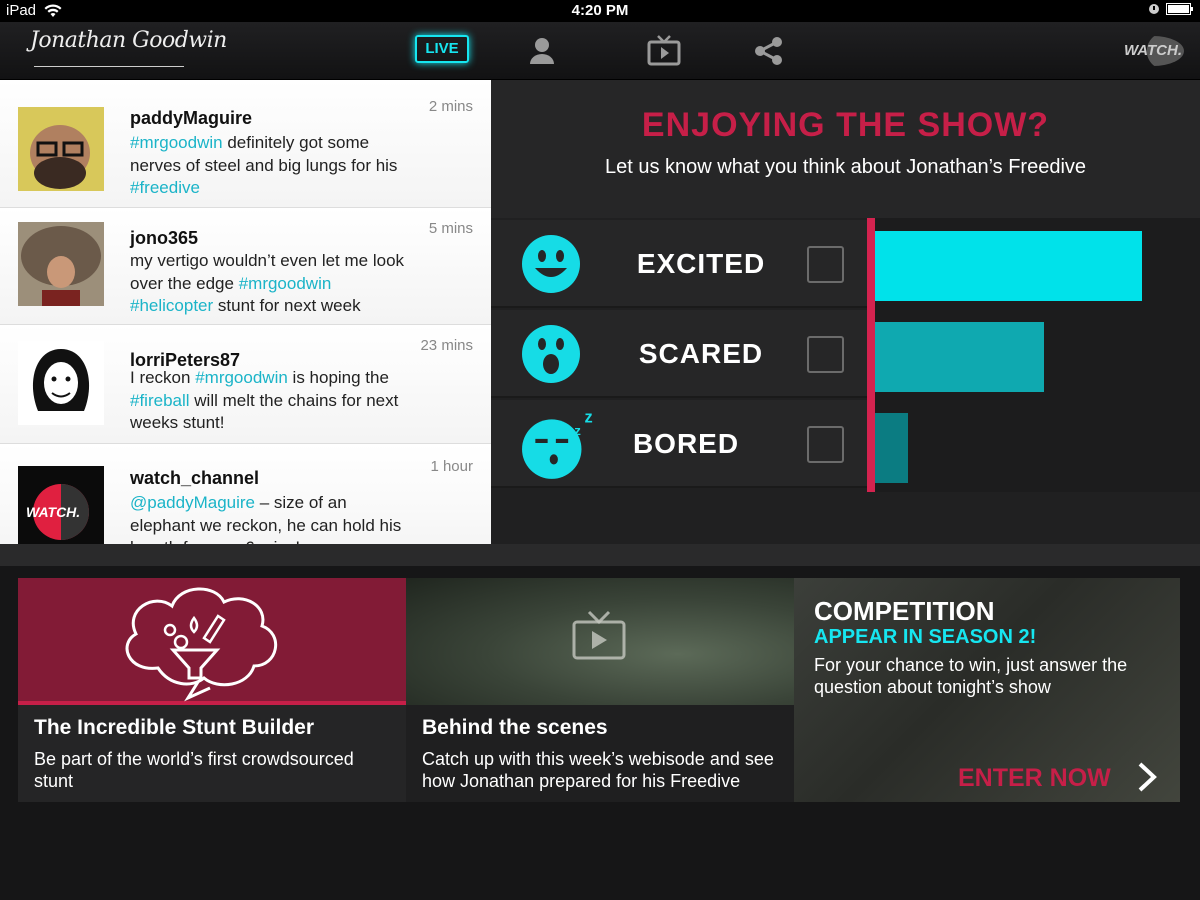  What do you see at coordinates (201, 644) in the screenshot?
I see `idea-cloud-icon` at bounding box center [201, 644].